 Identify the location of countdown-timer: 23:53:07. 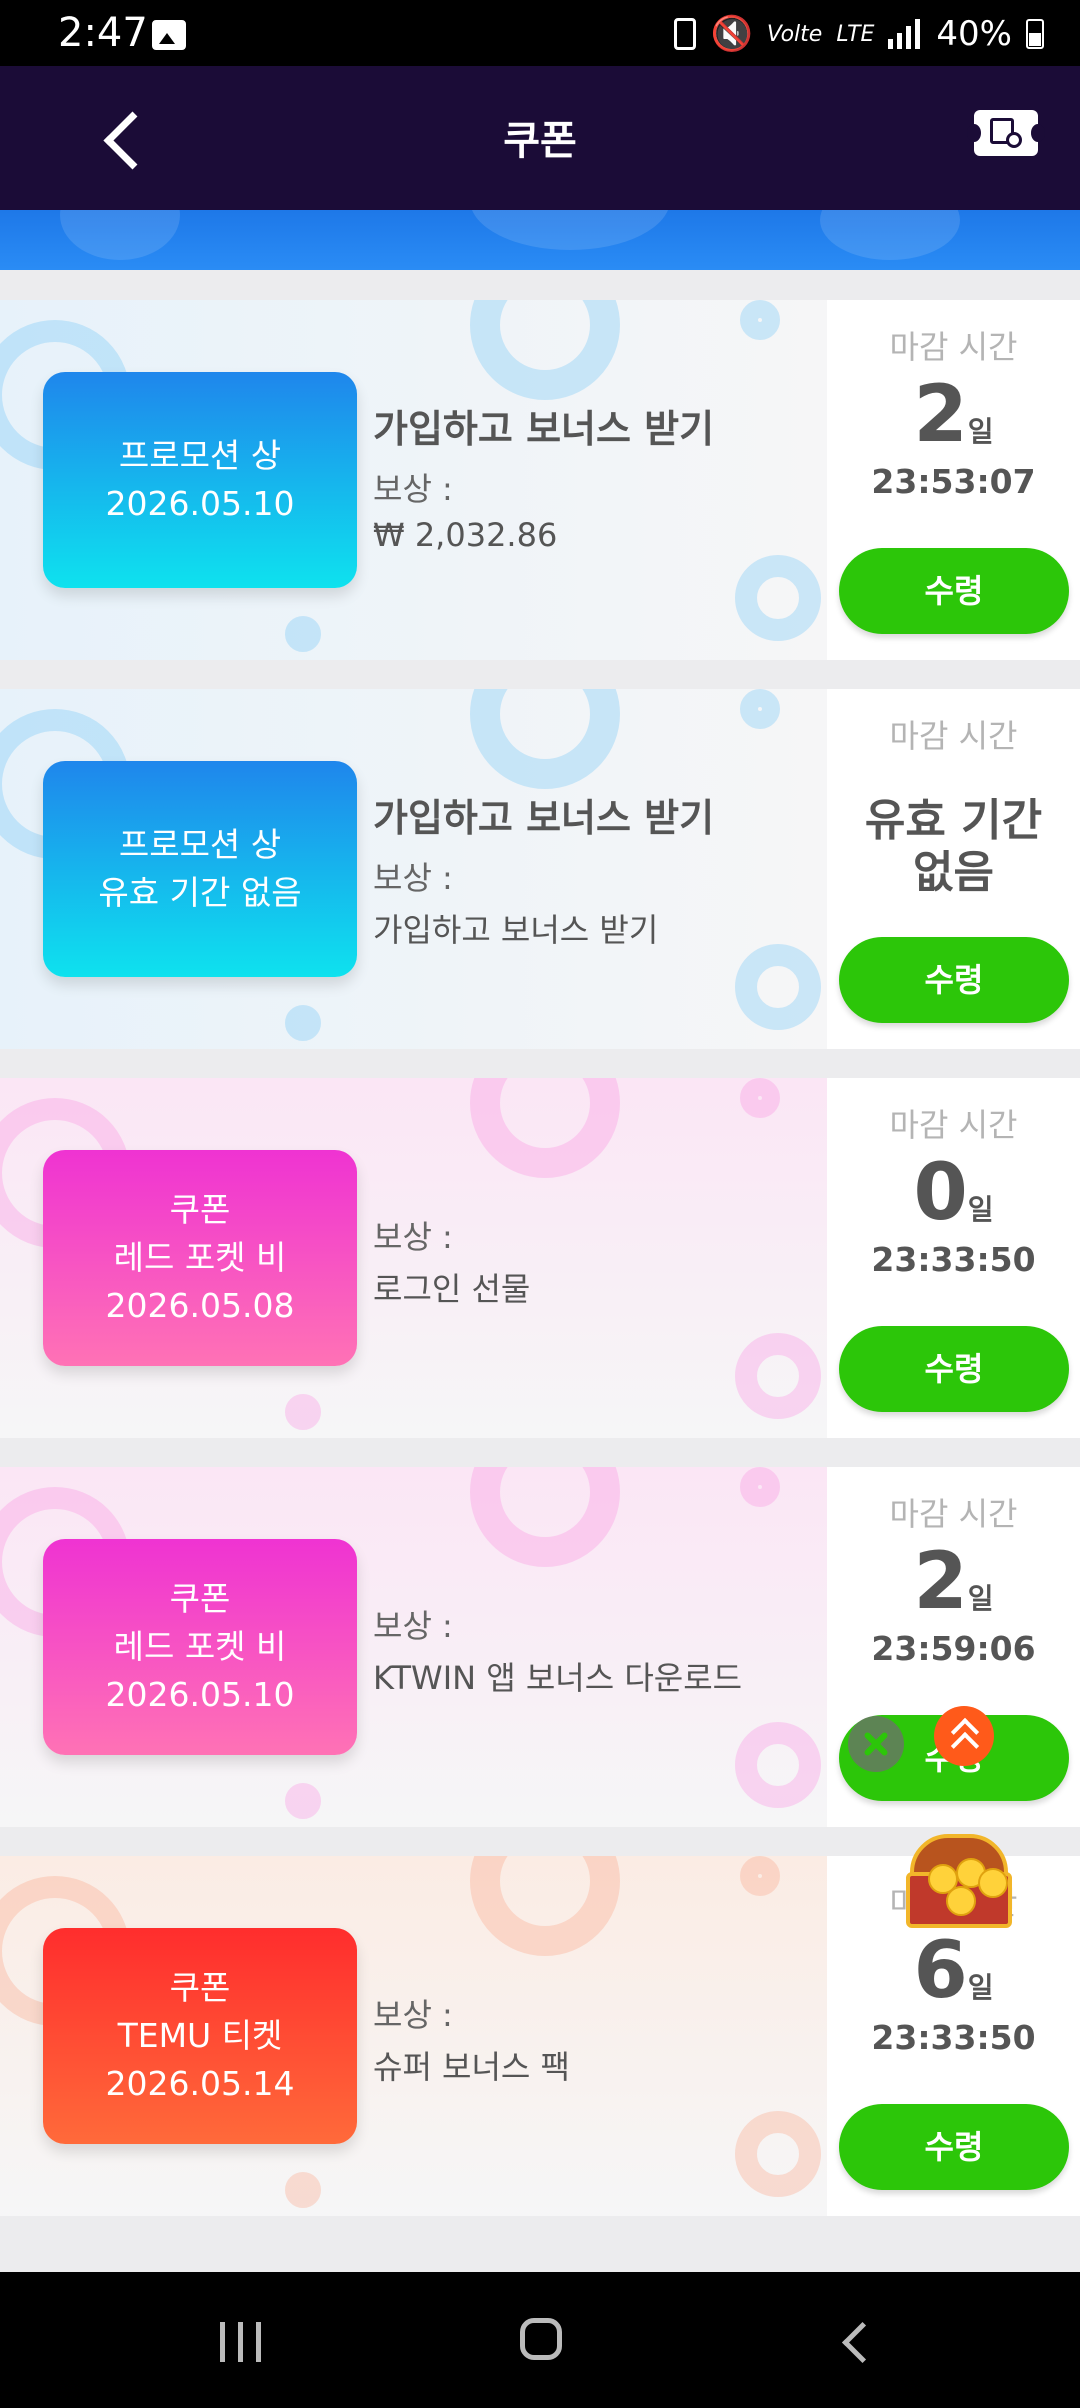
(953, 481).